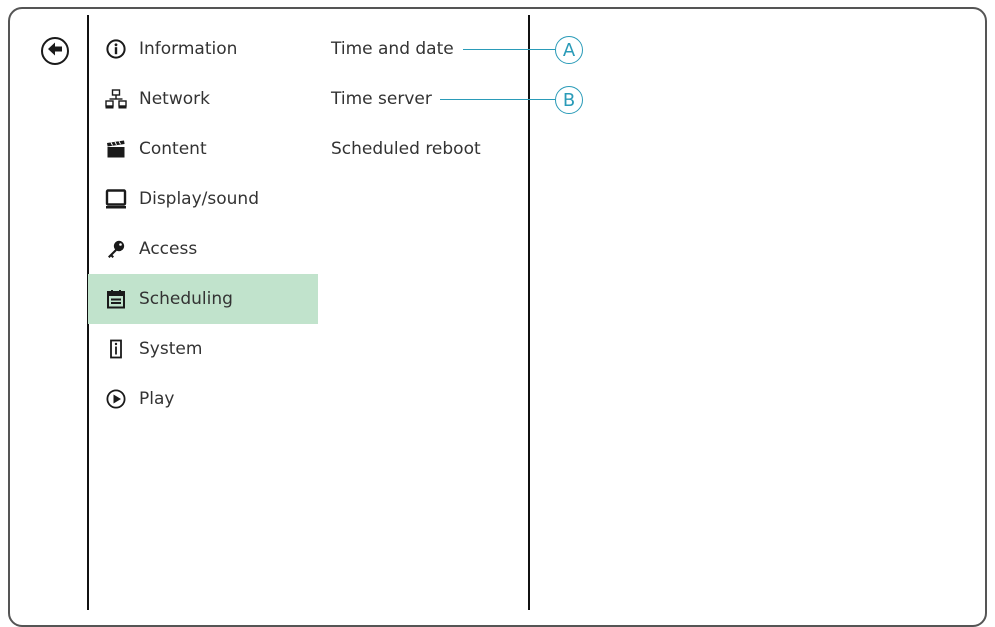 The width and height of the screenshot is (995, 627). What do you see at coordinates (569, 50) in the screenshot?
I see `callout-a-badge: A` at bounding box center [569, 50].